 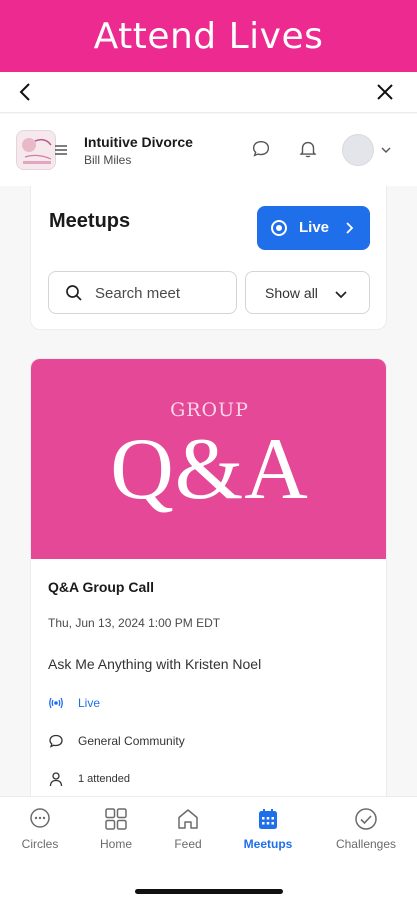 I want to click on tab-circles: Circles, so click(x=40, y=833).